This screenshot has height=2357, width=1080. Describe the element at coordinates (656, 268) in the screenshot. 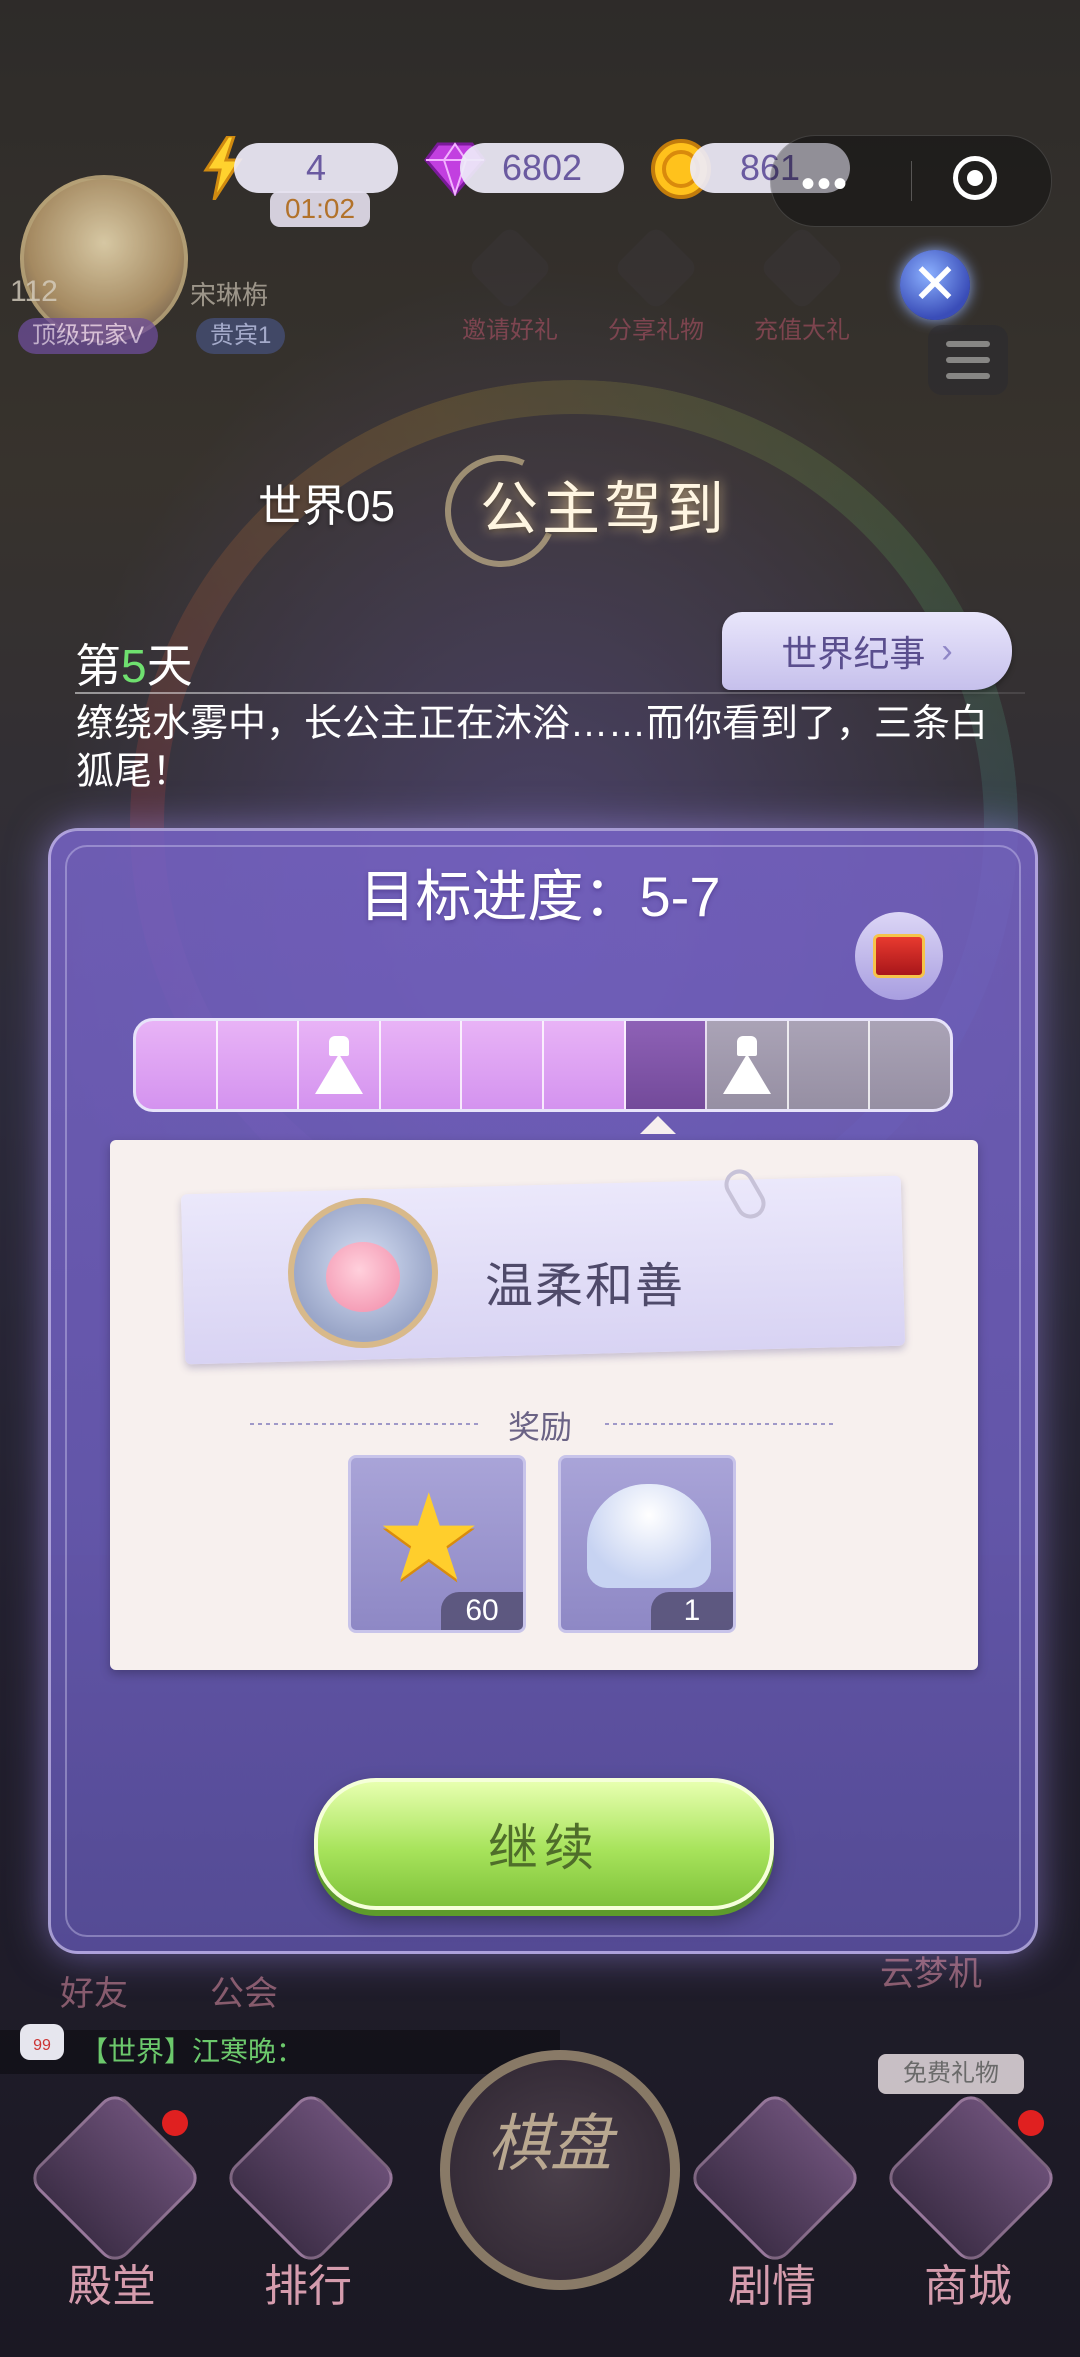

I see `gift-icon` at that location.